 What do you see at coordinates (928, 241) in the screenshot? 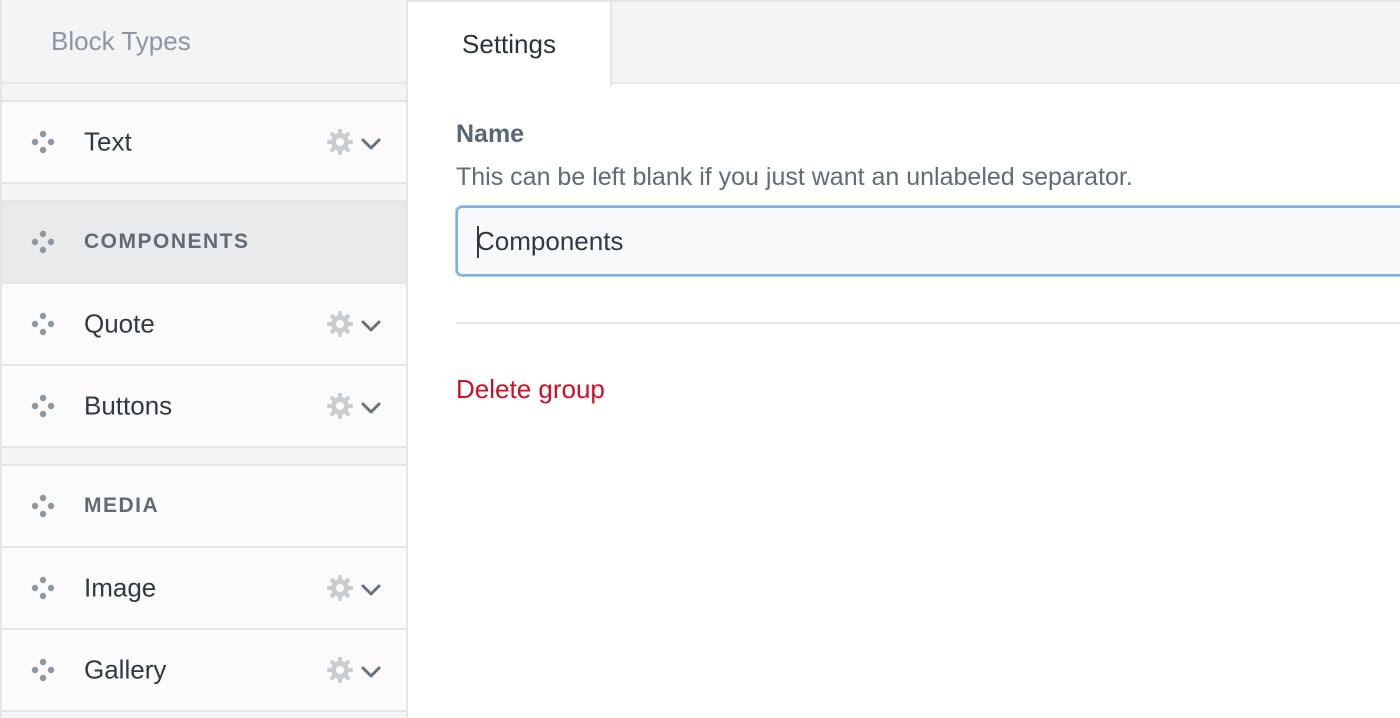
I see `name-input: Components` at bounding box center [928, 241].